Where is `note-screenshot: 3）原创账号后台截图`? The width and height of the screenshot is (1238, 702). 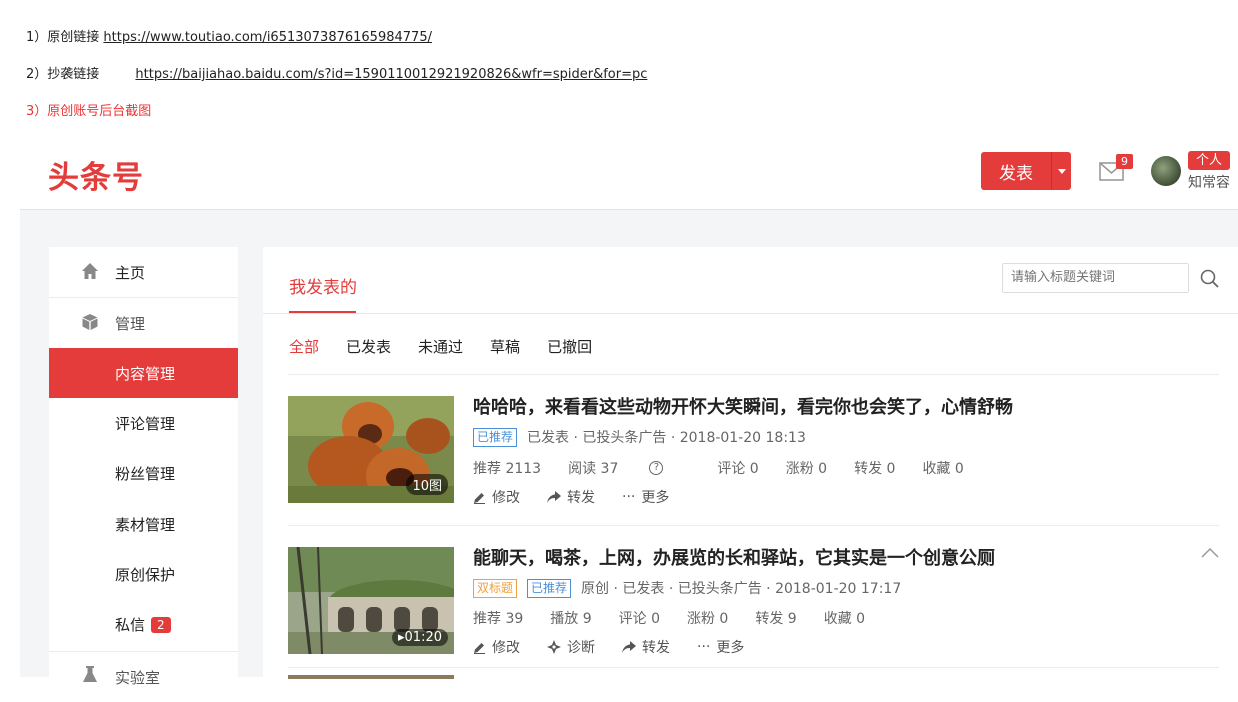 note-screenshot: 3）原创账号后台截图 is located at coordinates (89, 111).